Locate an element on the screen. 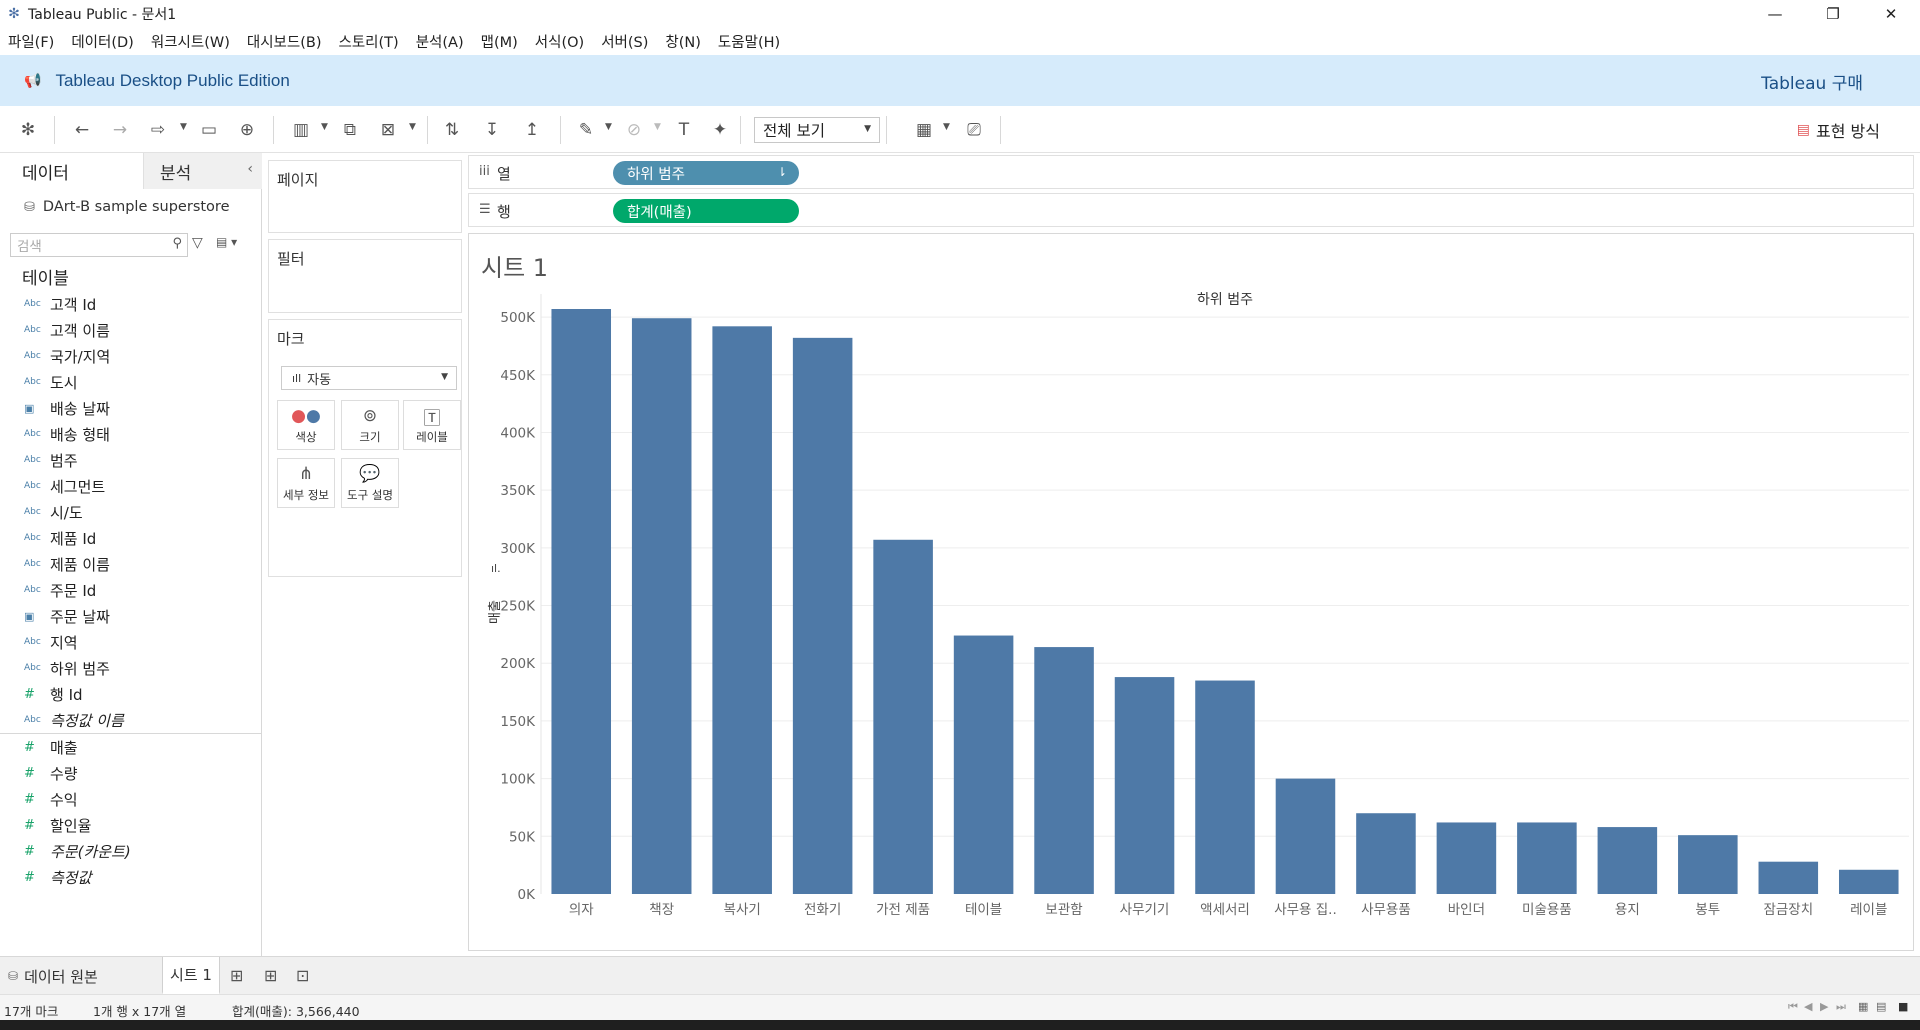 The height and width of the screenshot is (1030, 1920). field-item: ▣ 배송 날짜 is located at coordinates (130, 408).